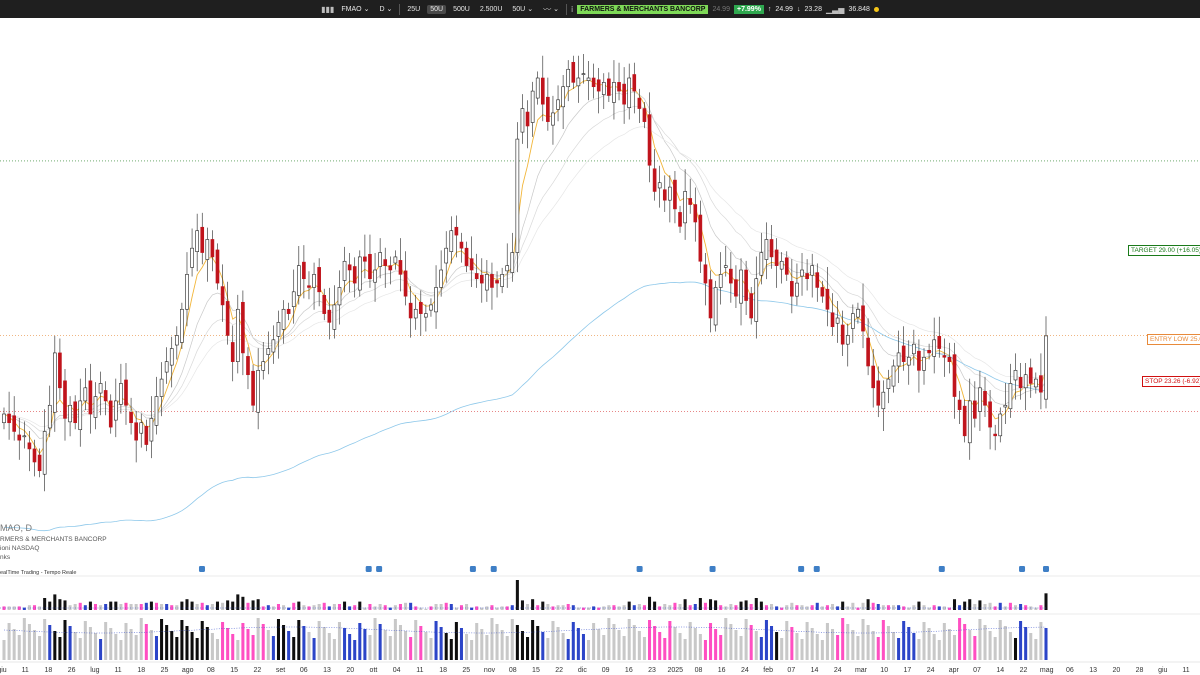  I want to click on view-button-1: 50U, so click(437, 9).